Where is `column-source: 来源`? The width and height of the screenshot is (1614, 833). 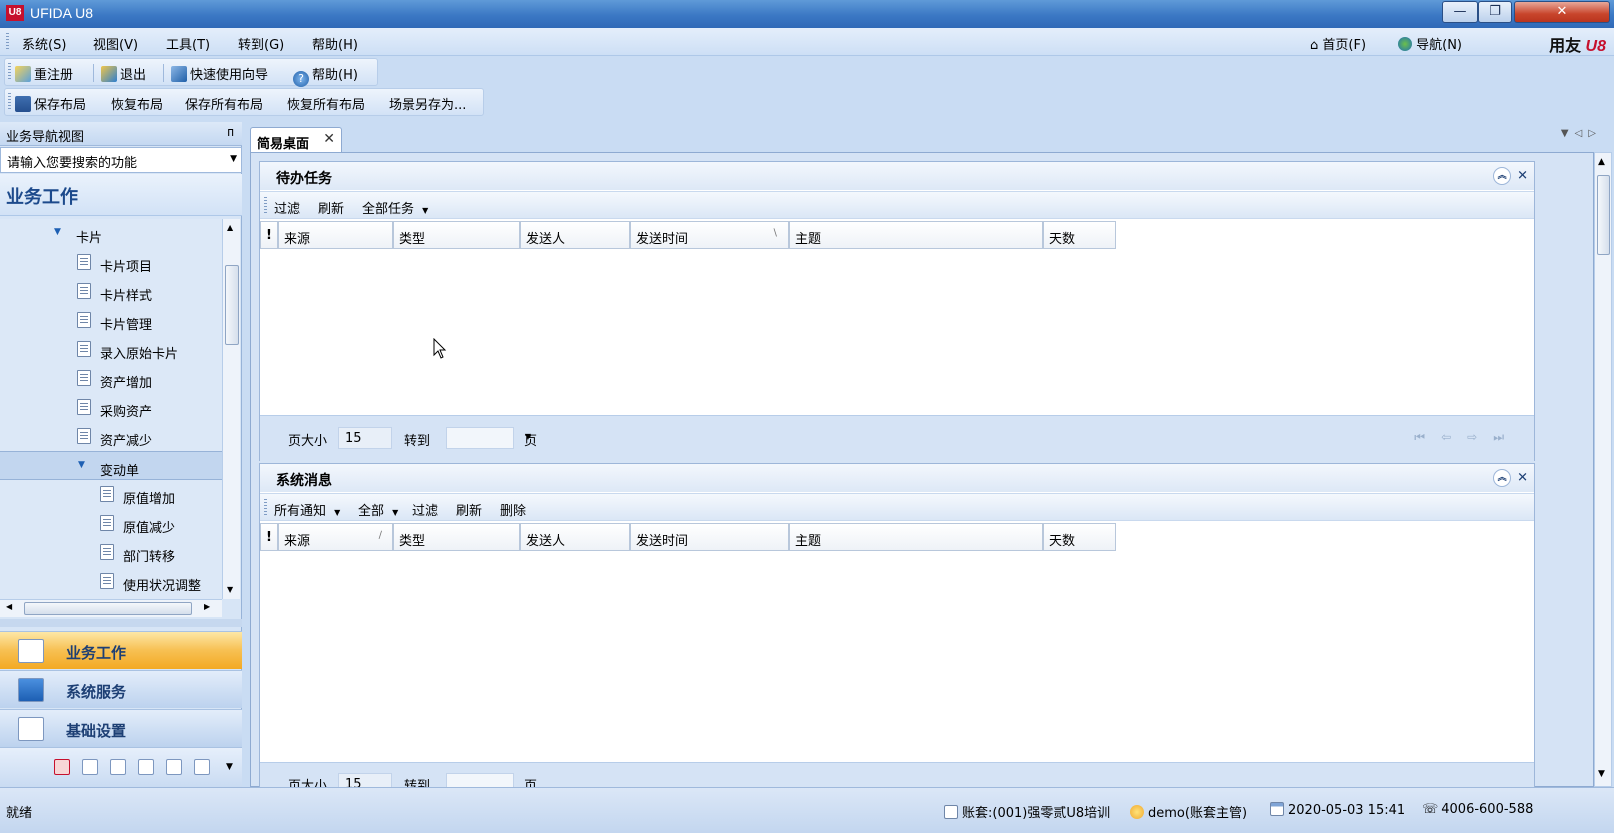
column-source: 来源 is located at coordinates (335, 235).